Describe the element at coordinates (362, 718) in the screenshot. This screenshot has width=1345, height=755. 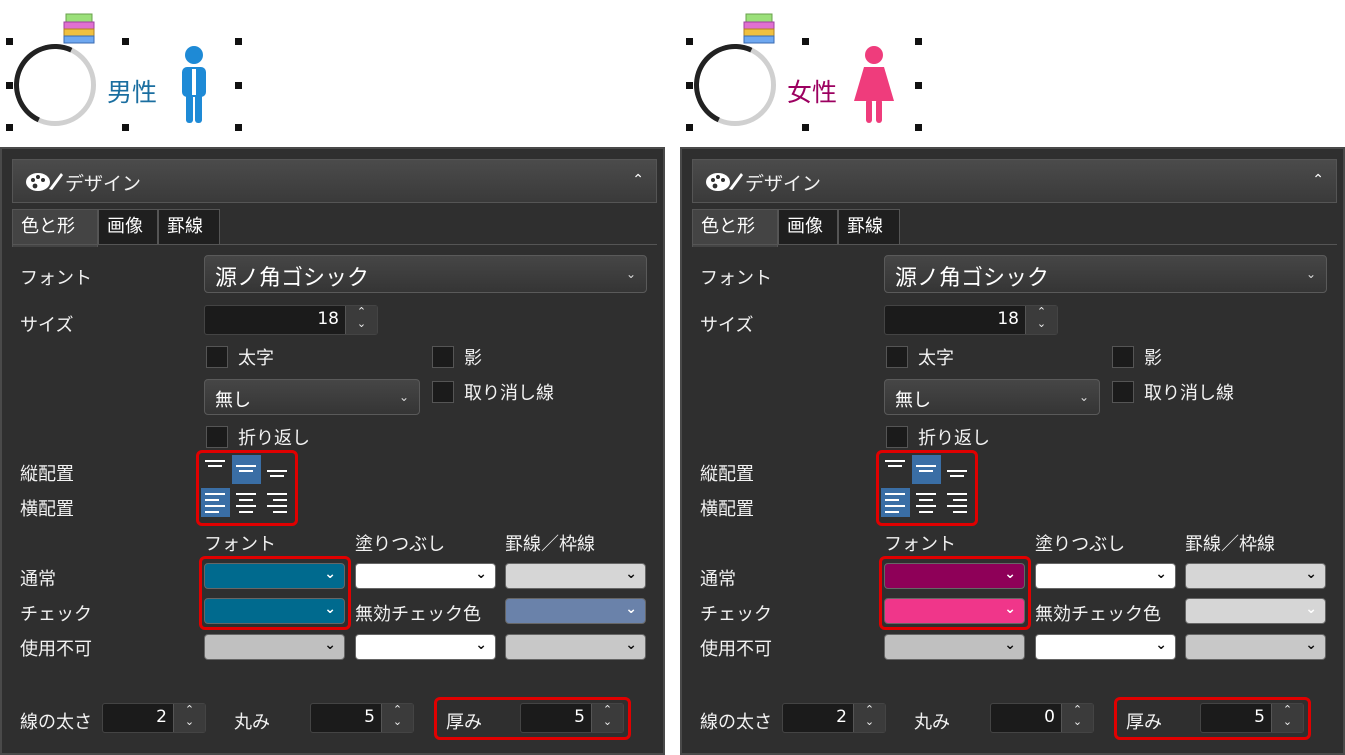
I see `round-stepper: 5 ⌃ ⌄` at that location.